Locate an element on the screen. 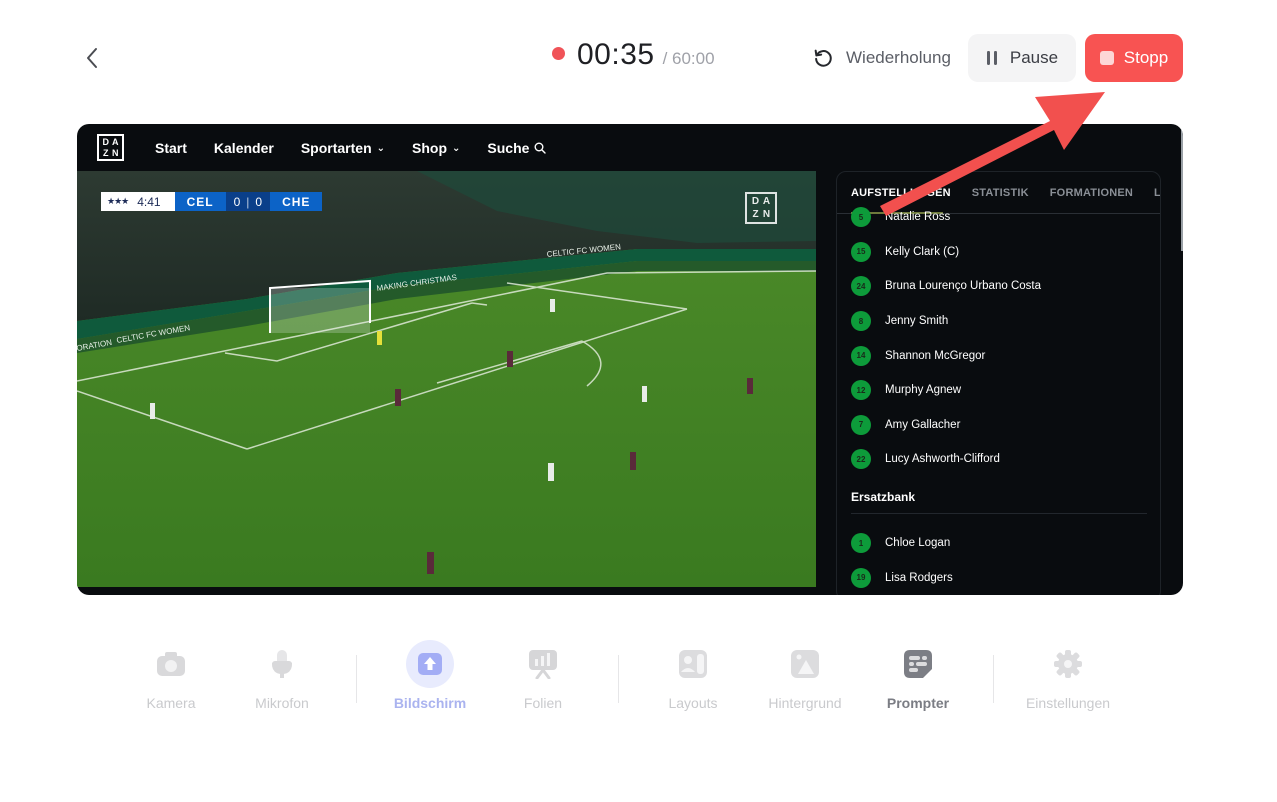 Image resolution: width=1277 pixels, height=802 pixels. rotate-ccw-icon is located at coordinates (823, 58).